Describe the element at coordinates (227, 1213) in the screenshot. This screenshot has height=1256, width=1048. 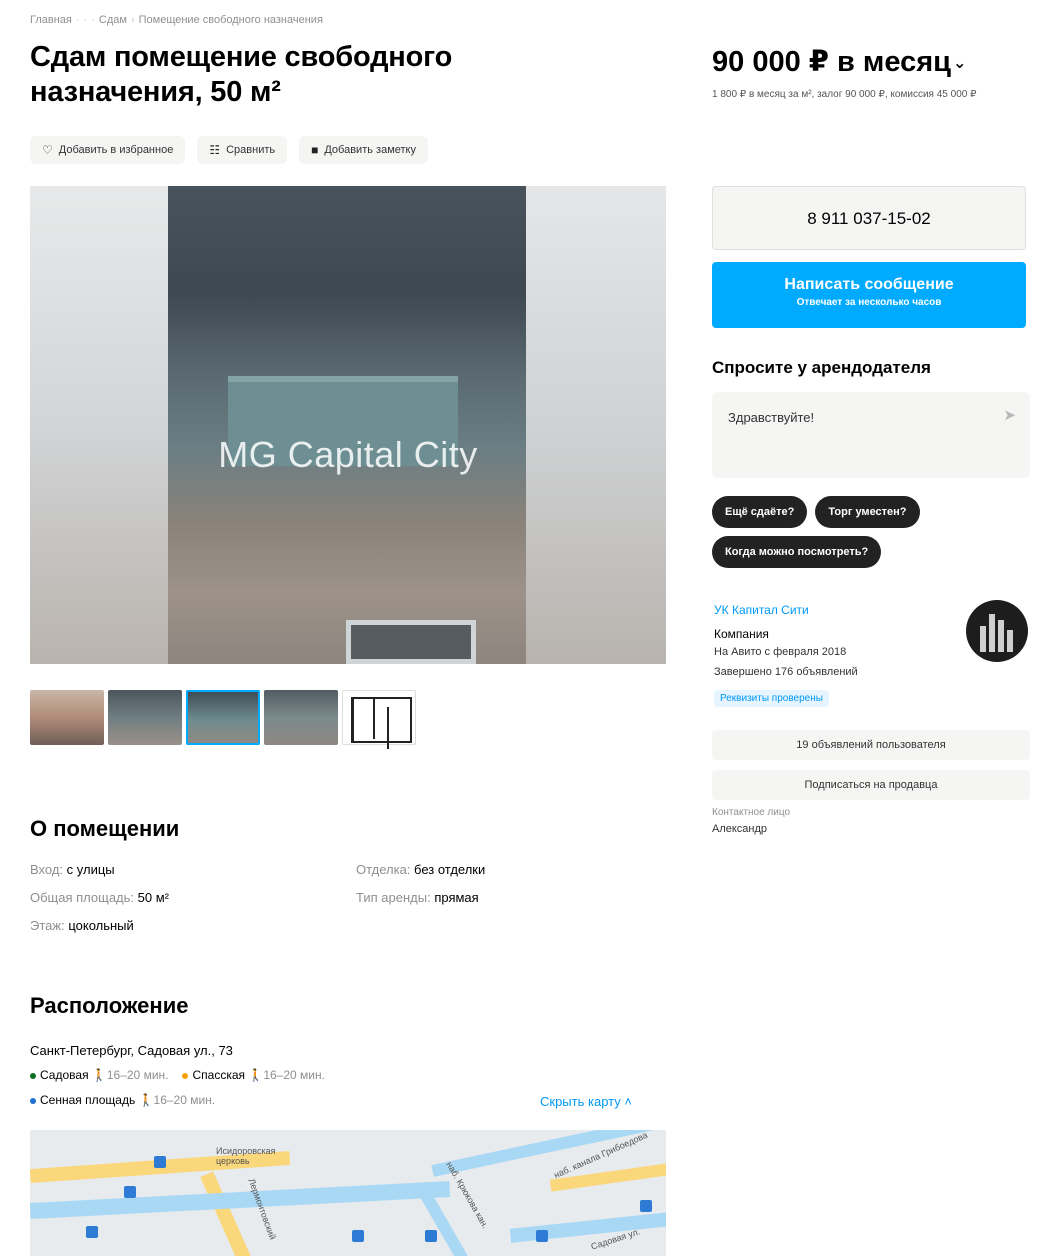
I see `map-road` at that location.